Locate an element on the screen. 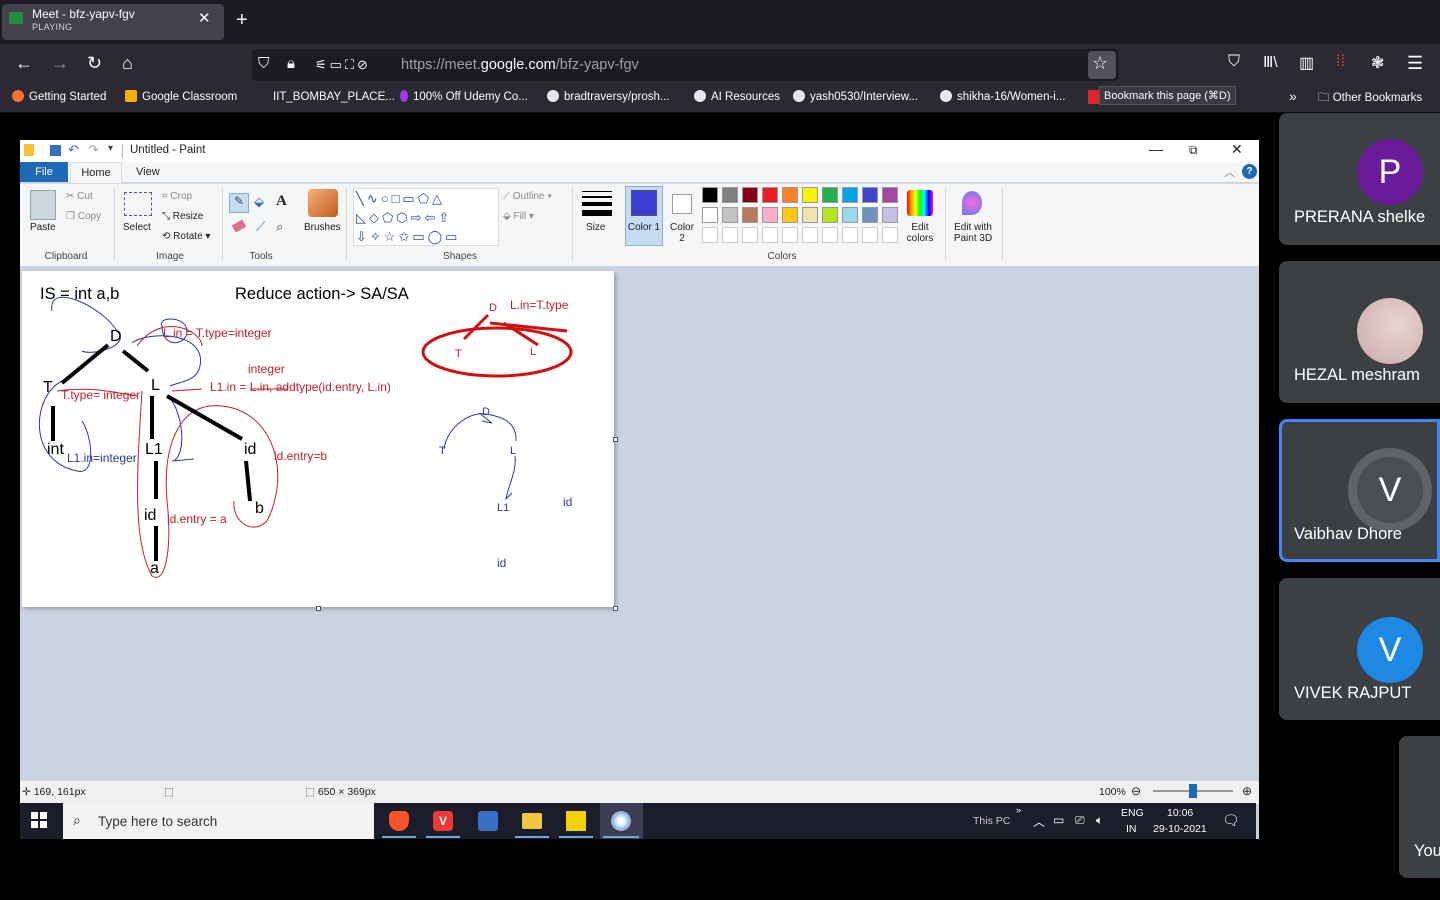  brushes-icon is located at coordinates (323, 203).